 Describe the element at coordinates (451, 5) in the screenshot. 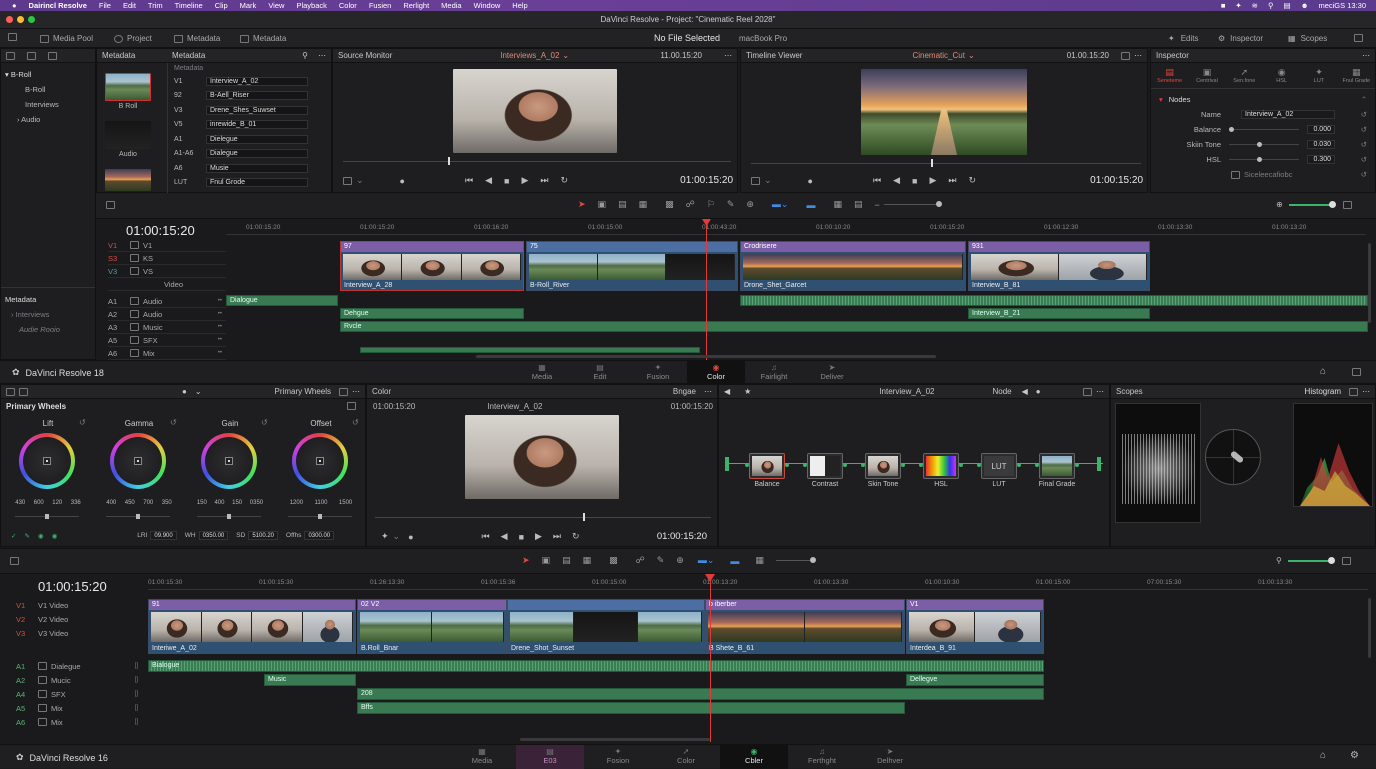

I see `menu-media: Media` at that location.